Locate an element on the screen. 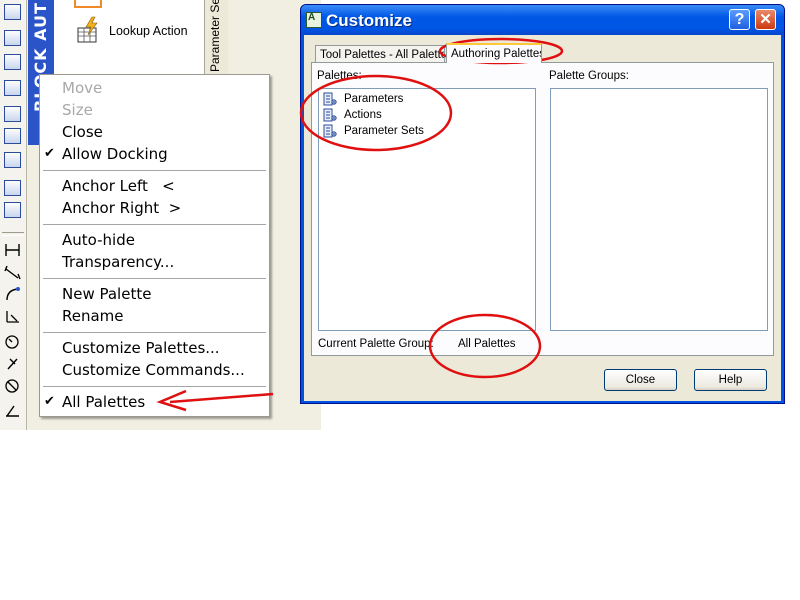 This screenshot has height=600, width=800. strip-divider is located at coordinates (13, 234).